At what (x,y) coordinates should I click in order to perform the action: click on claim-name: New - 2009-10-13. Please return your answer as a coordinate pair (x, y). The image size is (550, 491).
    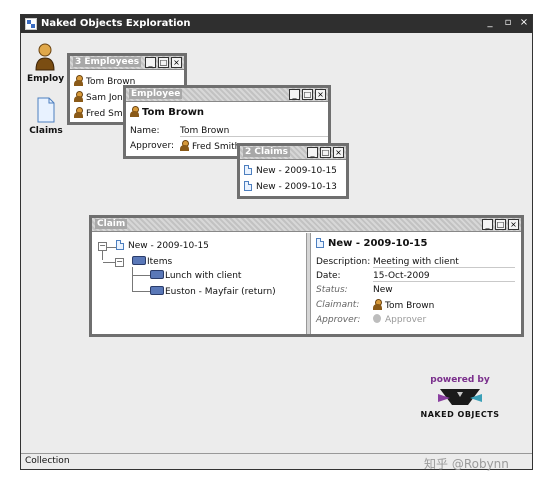
    Looking at the image, I should click on (296, 187).